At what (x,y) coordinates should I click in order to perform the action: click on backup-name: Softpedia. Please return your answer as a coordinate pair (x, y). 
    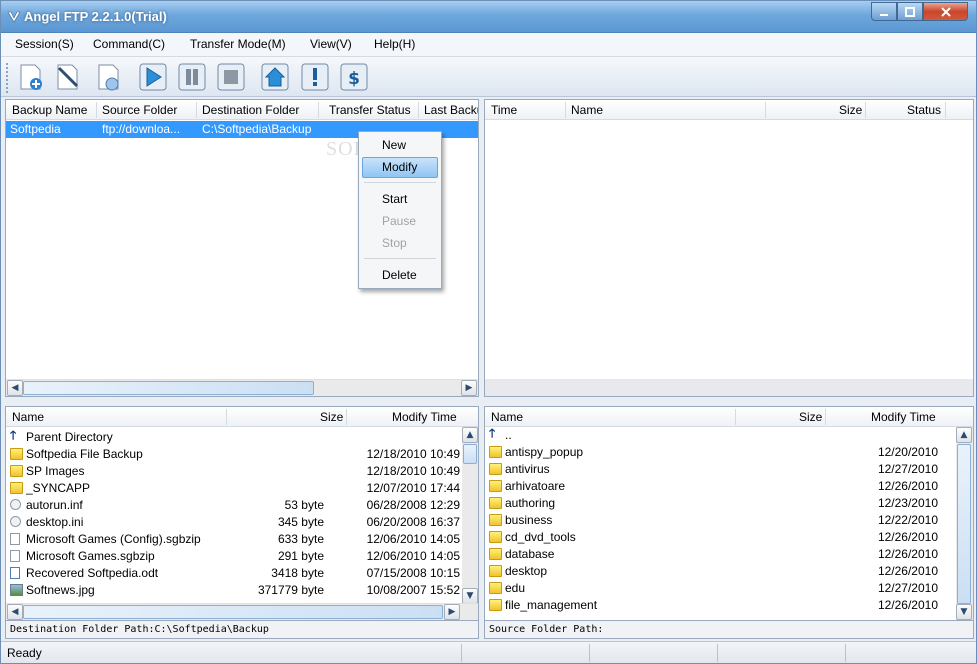
    Looking at the image, I should click on (35, 129).